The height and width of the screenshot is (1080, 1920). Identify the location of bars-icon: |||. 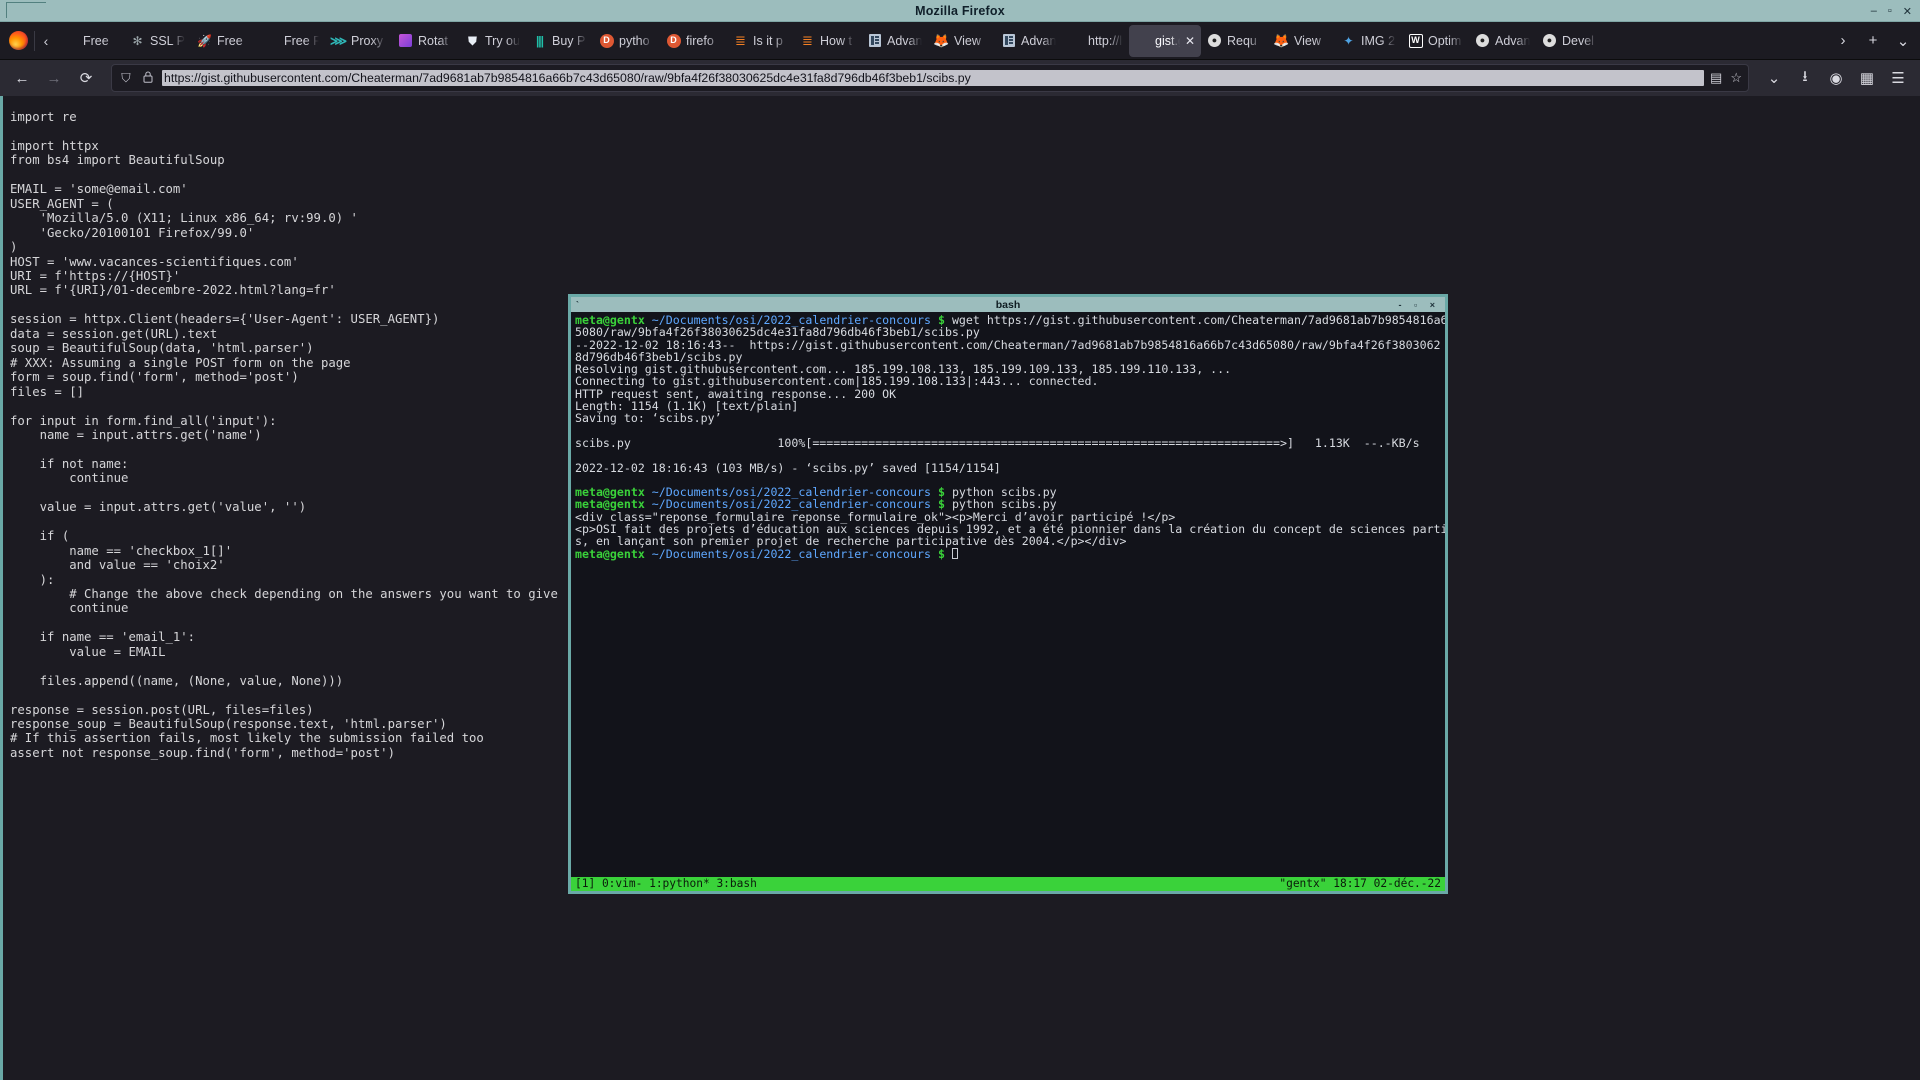
(539, 40).